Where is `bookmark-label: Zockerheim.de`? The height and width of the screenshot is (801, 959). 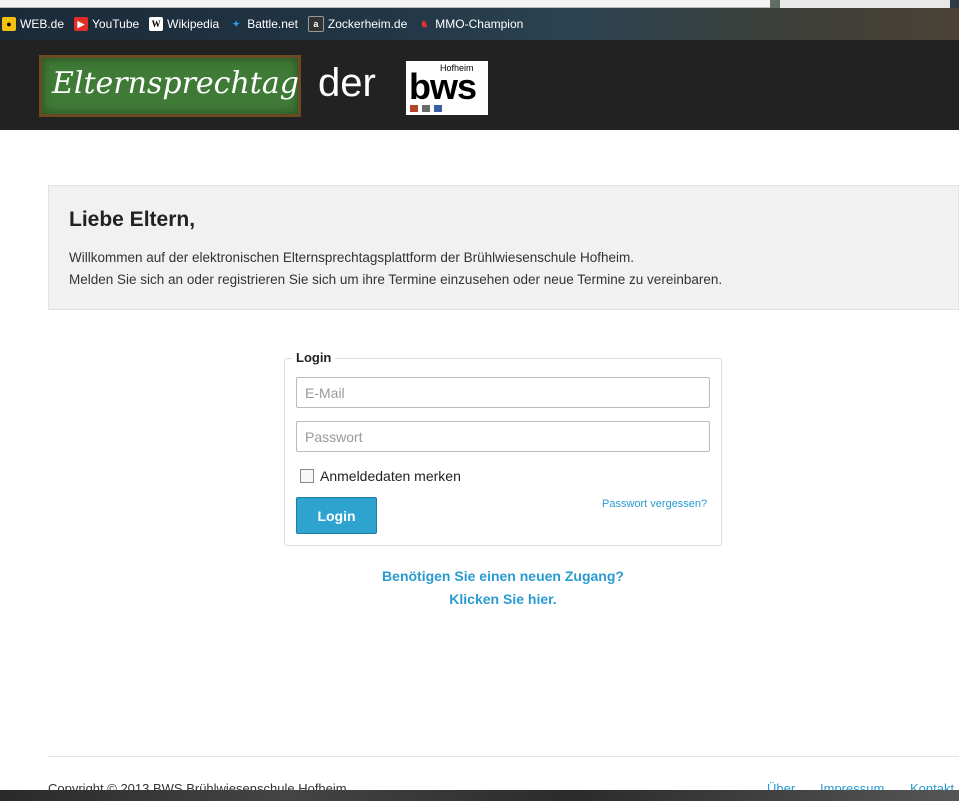 bookmark-label: Zockerheim.de is located at coordinates (367, 24).